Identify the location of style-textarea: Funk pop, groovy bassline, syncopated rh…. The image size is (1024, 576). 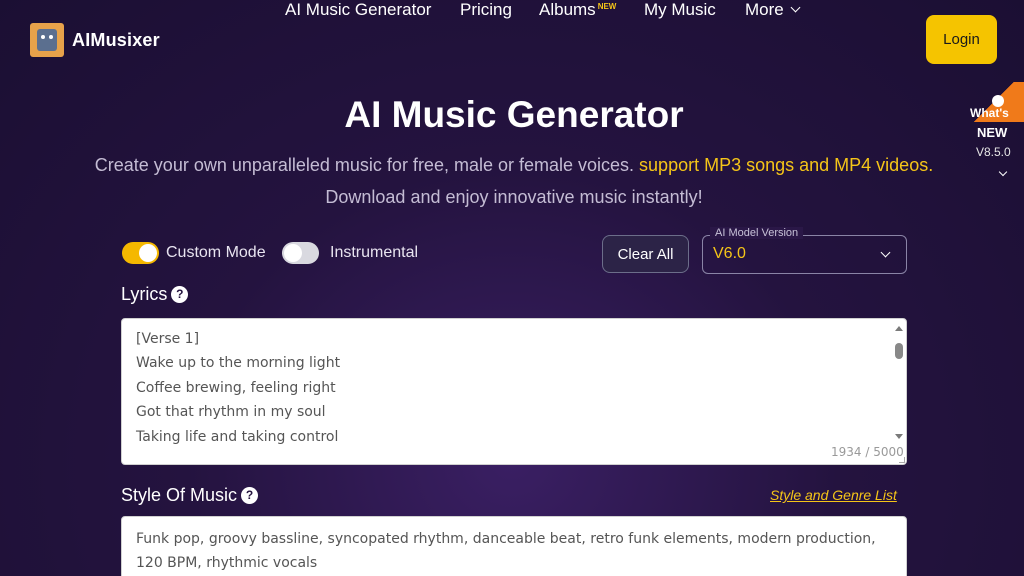
(514, 546).